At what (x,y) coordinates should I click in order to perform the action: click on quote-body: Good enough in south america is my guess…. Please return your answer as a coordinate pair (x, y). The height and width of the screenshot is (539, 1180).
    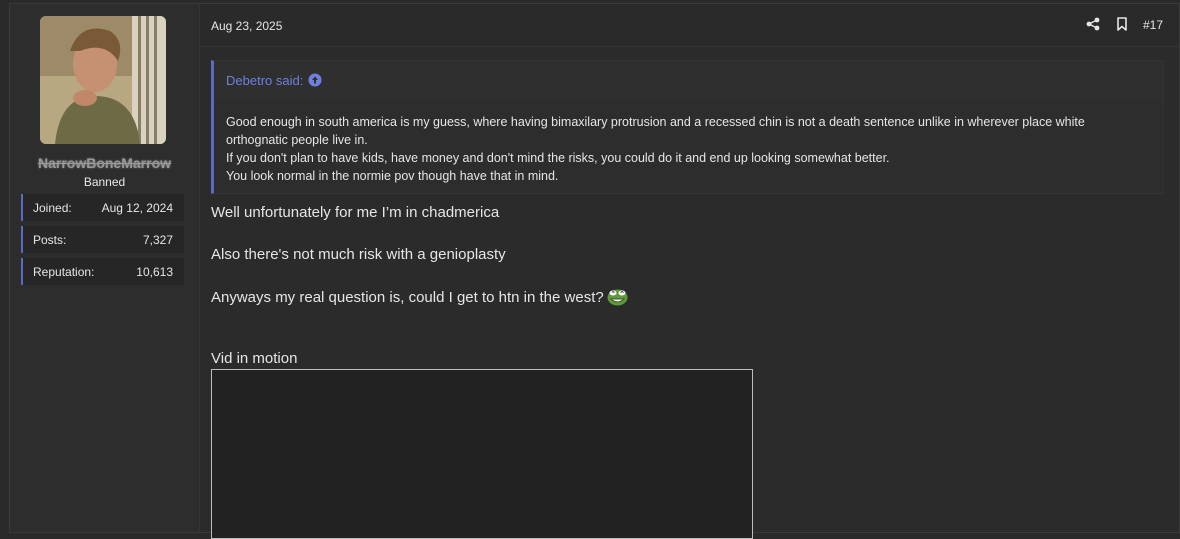
    Looking at the image, I should click on (676, 149).